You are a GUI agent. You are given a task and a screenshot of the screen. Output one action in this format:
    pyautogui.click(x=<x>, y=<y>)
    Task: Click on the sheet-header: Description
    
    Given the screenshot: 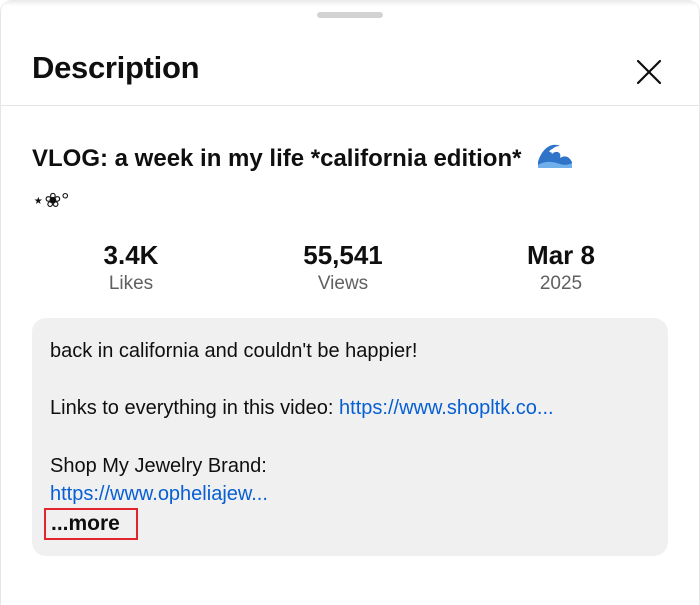 What is the action you would take?
    pyautogui.click(x=350, y=73)
    